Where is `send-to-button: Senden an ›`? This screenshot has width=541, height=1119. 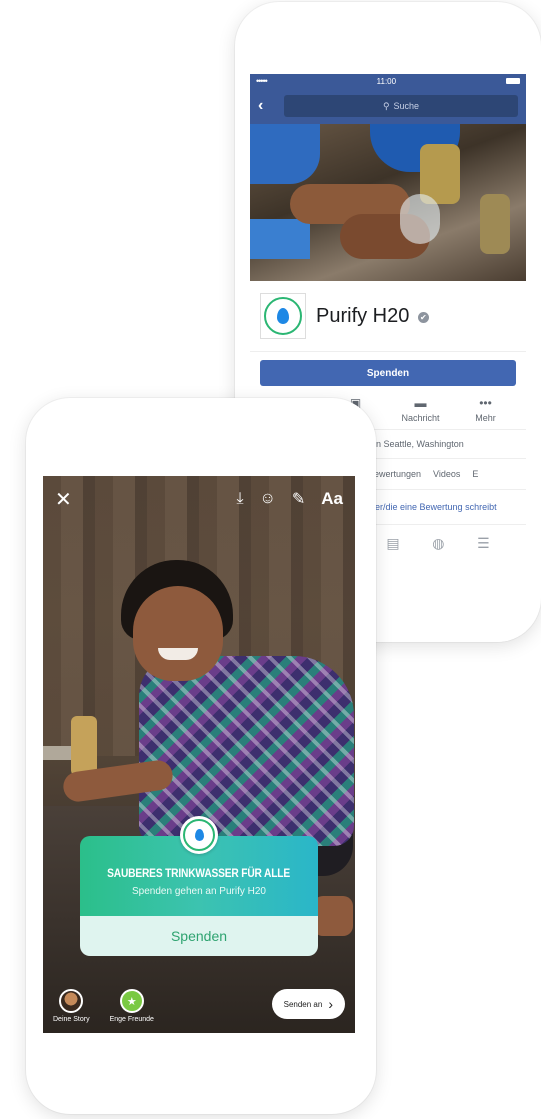 send-to-button: Senden an › is located at coordinates (308, 1004).